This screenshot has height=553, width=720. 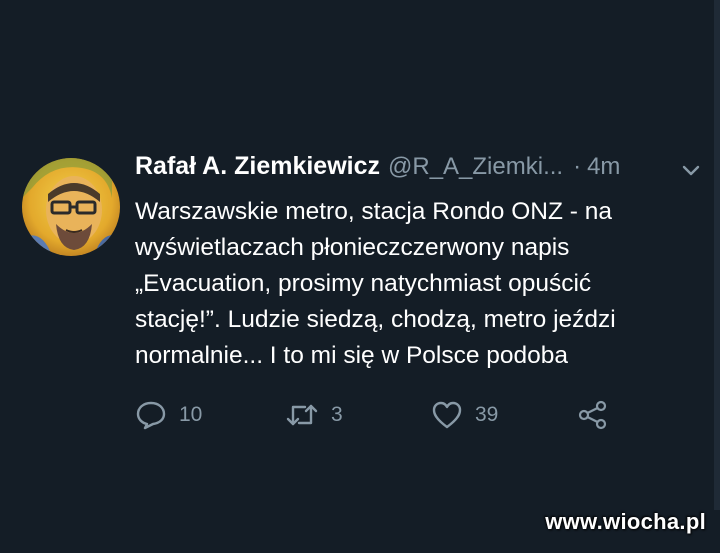 I want to click on tweet-time: 4m, so click(x=603, y=167).